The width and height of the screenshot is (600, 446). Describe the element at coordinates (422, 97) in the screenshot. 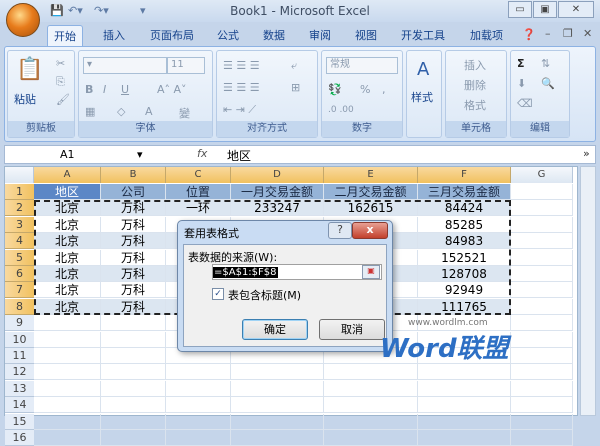

I see `styles-button: 样式` at that location.